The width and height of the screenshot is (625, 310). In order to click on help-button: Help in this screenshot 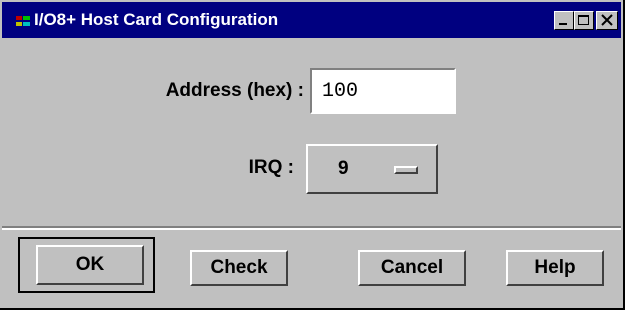, I will do `click(555, 268)`.